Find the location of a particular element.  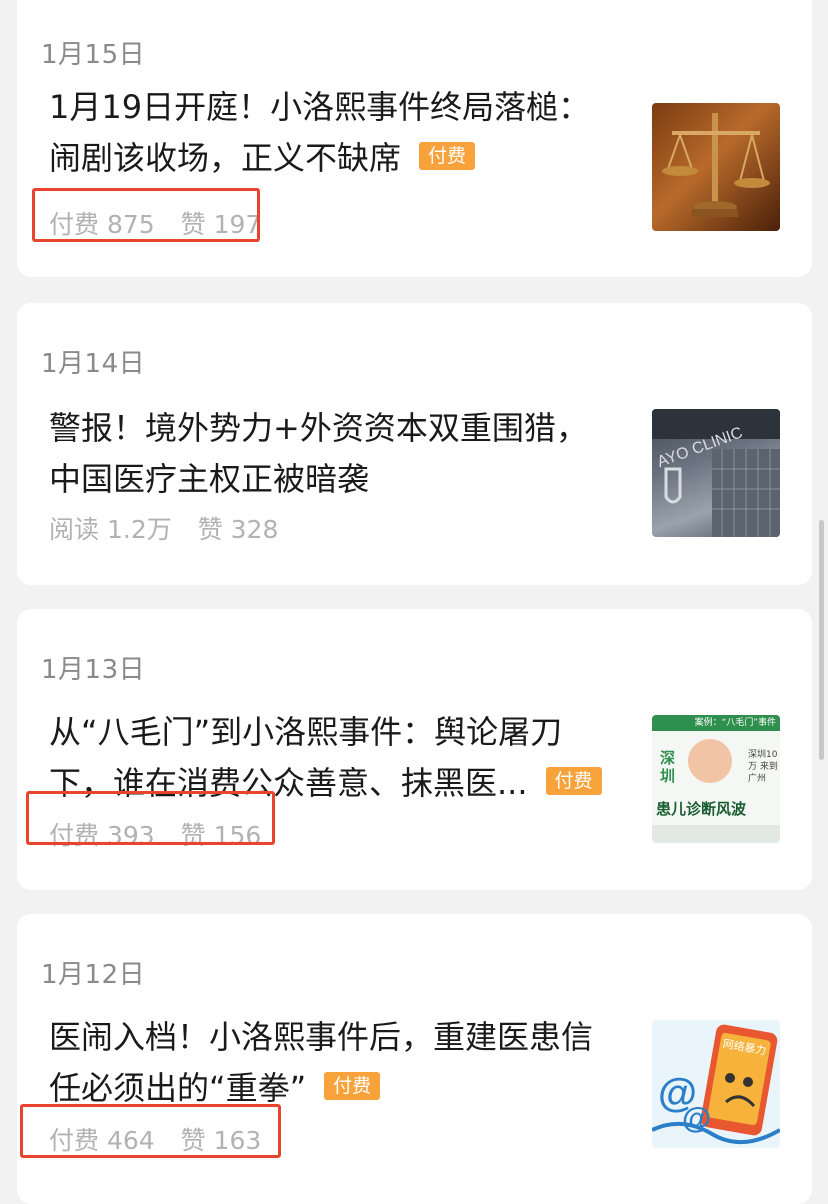

clipping-city: 深圳 is located at coordinates (668, 767).